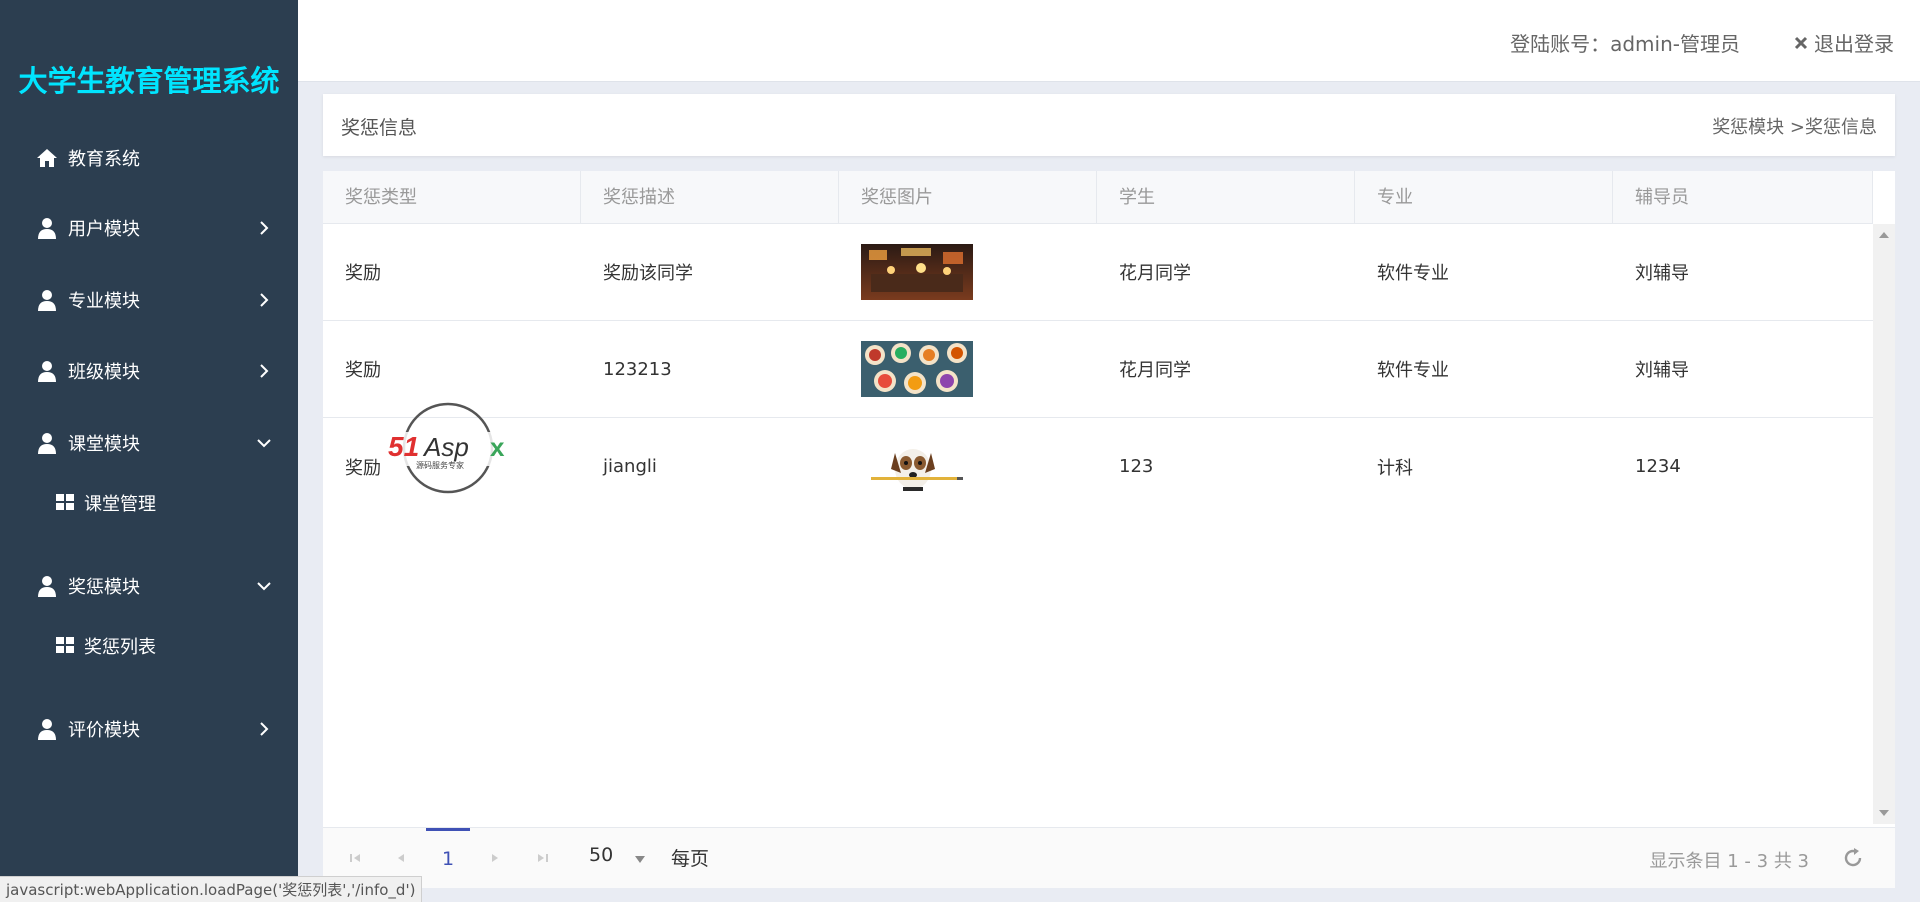 The height and width of the screenshot is (902, 1920). I want to click on food-dishes-photo, so click(917, 369).